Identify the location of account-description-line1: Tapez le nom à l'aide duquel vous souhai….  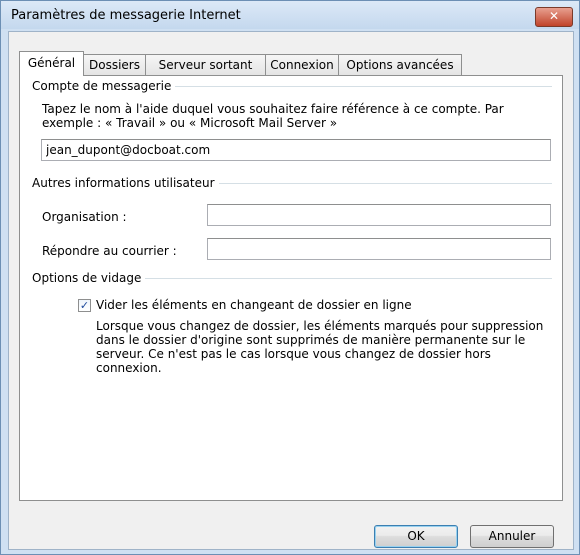
(273, 109).